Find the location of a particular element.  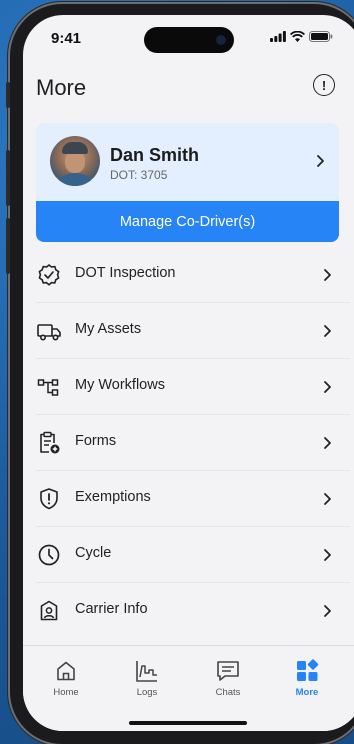

menu-item-label: Forms is located at coordinates (96, 441).